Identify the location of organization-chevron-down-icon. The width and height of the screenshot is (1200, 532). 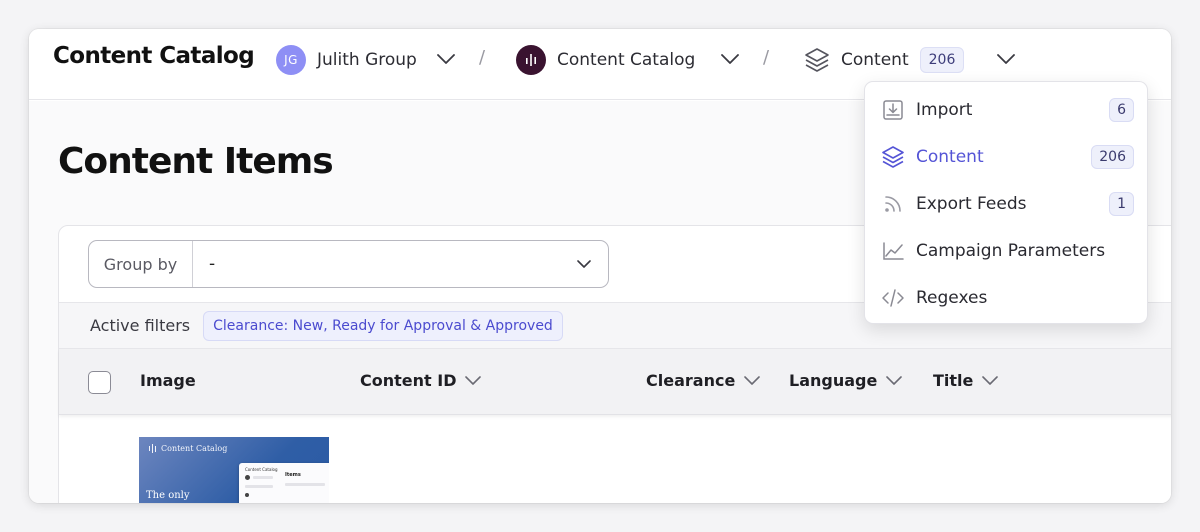
(446, 59).